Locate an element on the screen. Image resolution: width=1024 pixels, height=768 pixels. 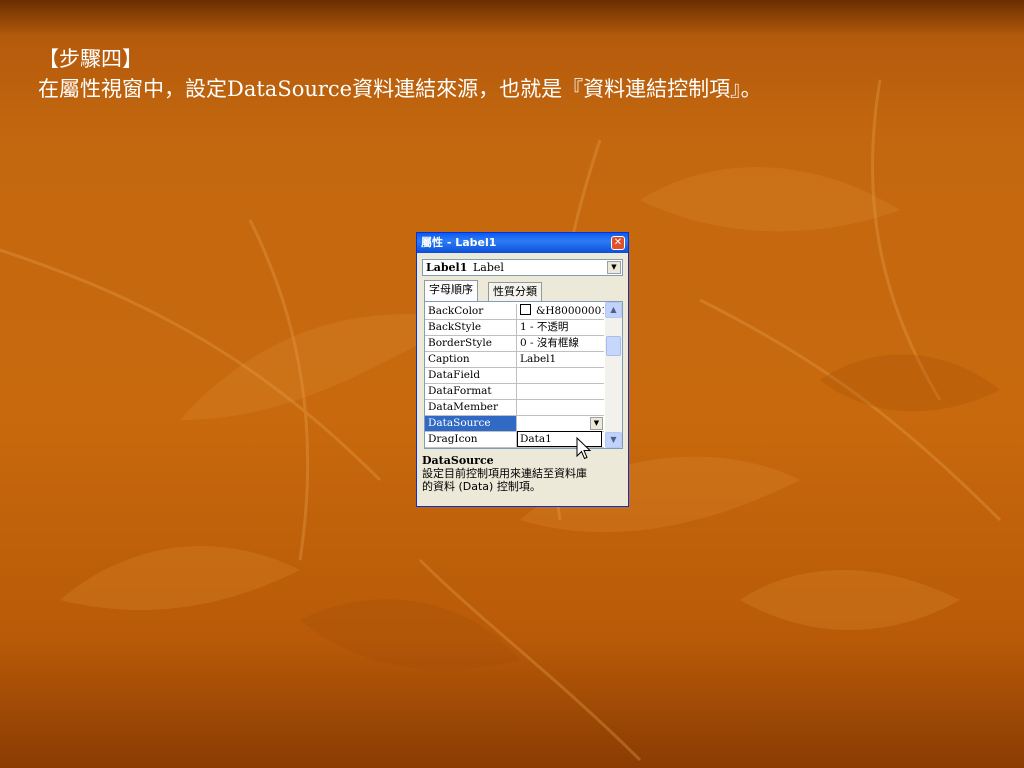
step-description: 在屬性視窗中，設定DataSource資料連結來源，也就是『資料連結控制項』。 is located at coordinates (400, 89).